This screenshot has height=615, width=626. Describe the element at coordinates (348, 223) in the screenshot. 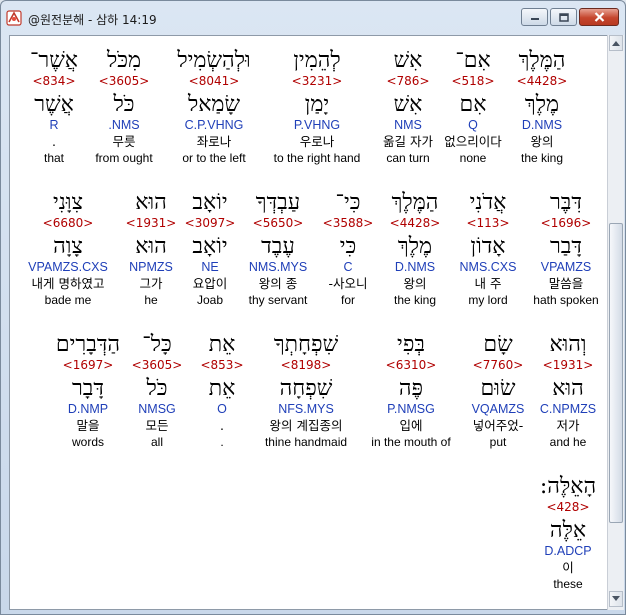

I see `strong-number: <3588>` at that location.